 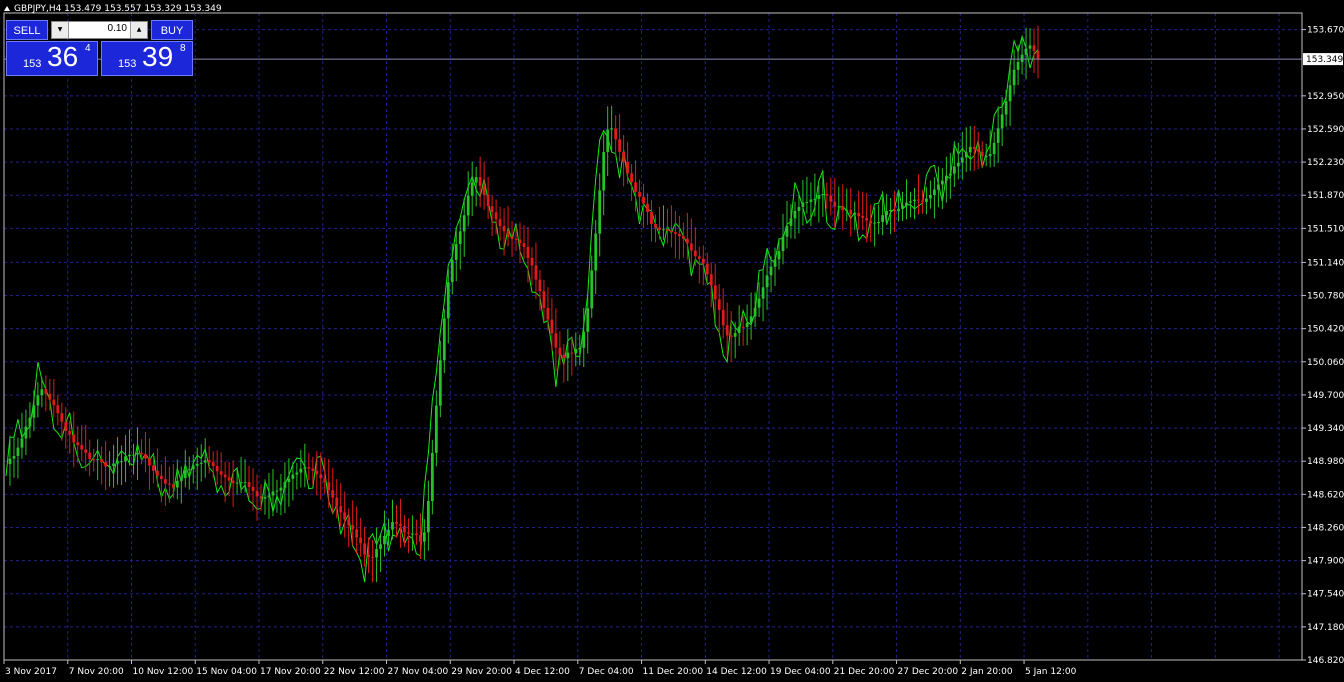 I want to click on collapse-triangle-icon, so click(x=7, y=8).